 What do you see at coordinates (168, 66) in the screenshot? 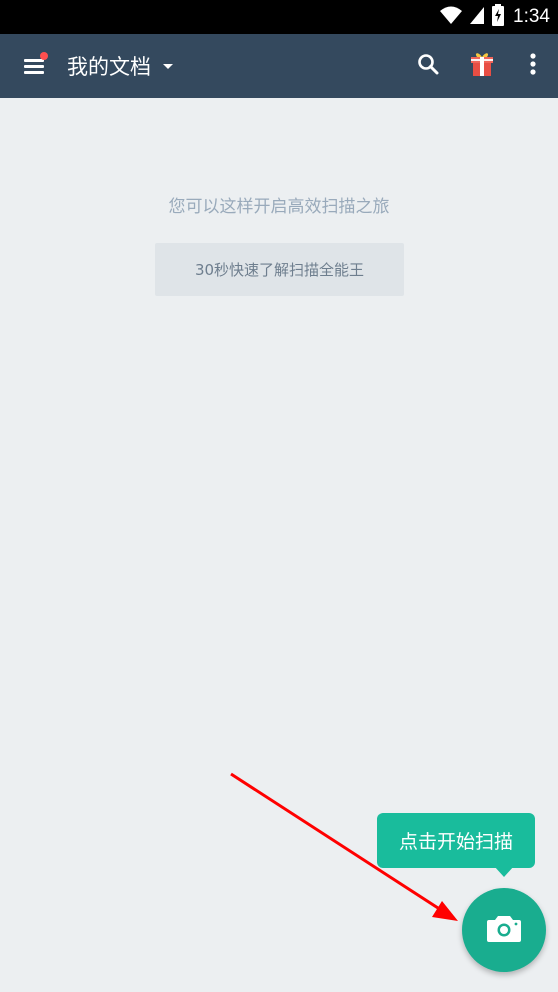
I see `chevron-down-icon` at bounding box center [168, 66].